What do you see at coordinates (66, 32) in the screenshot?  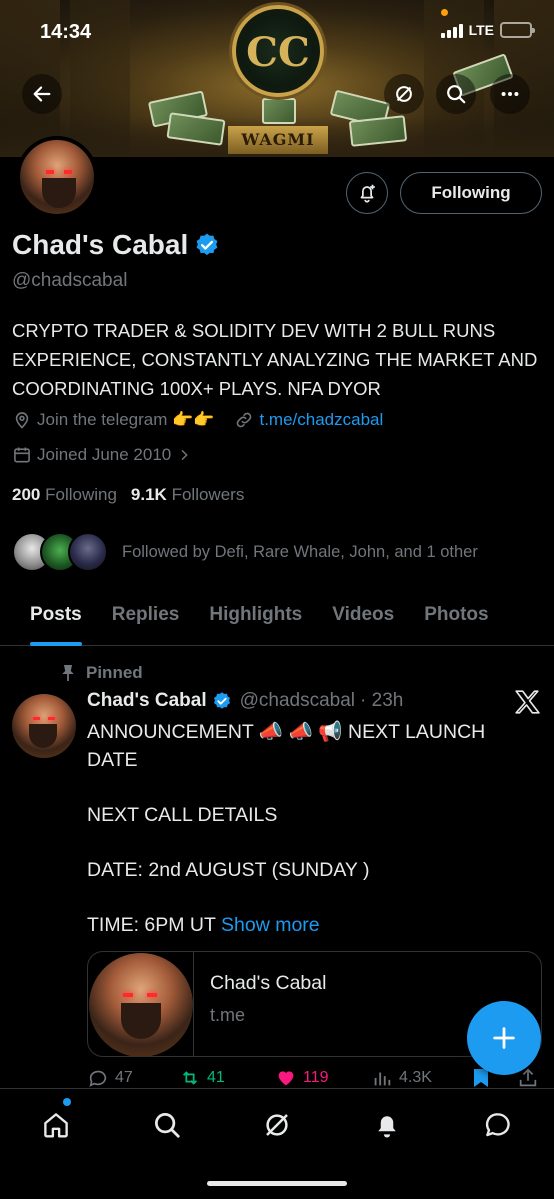 I see `status-time: 14:34` at bounding box center [66, 32].